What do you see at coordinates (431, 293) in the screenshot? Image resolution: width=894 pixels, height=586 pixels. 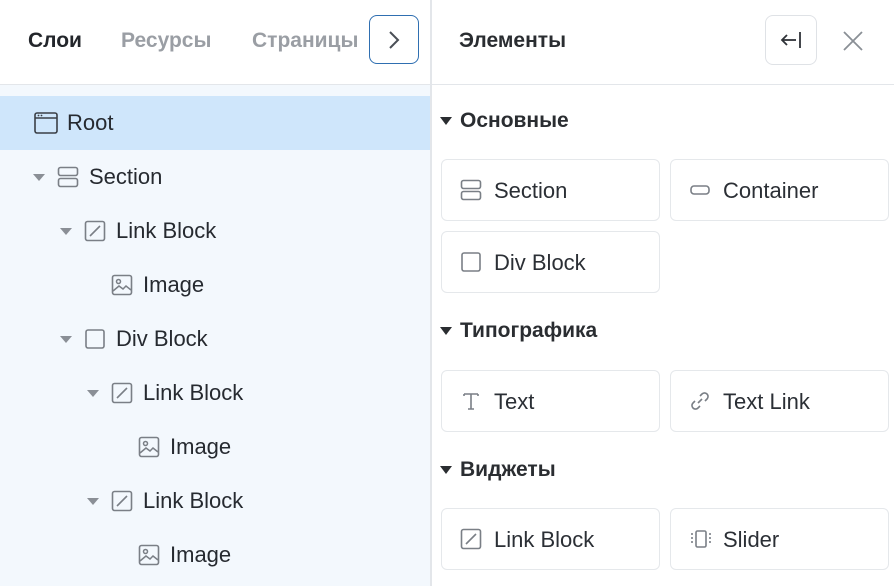 I see `panel-divider` at bounding box center [431, 293].